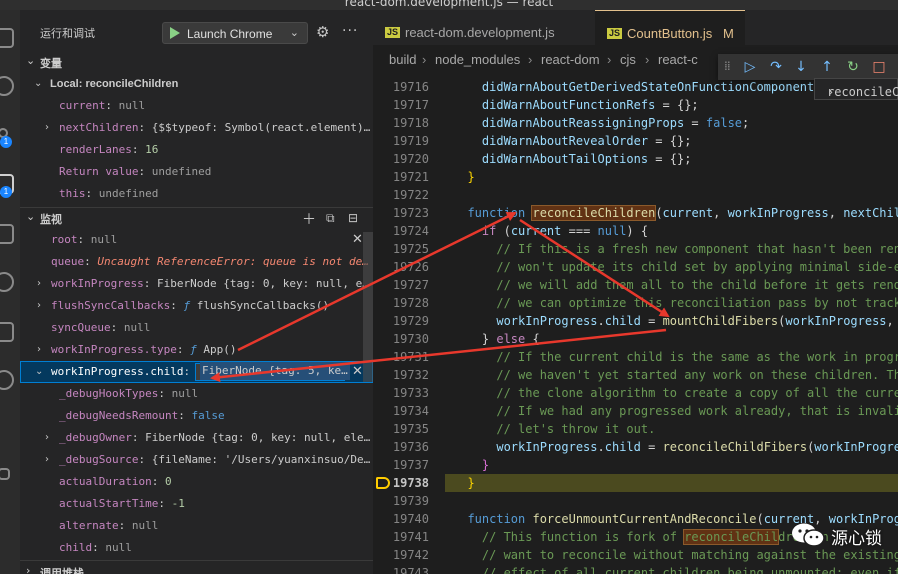  Describe the element at coordinates (357, 240) in the screenshot. I see `remove-expression-icon: ✕` at that location.